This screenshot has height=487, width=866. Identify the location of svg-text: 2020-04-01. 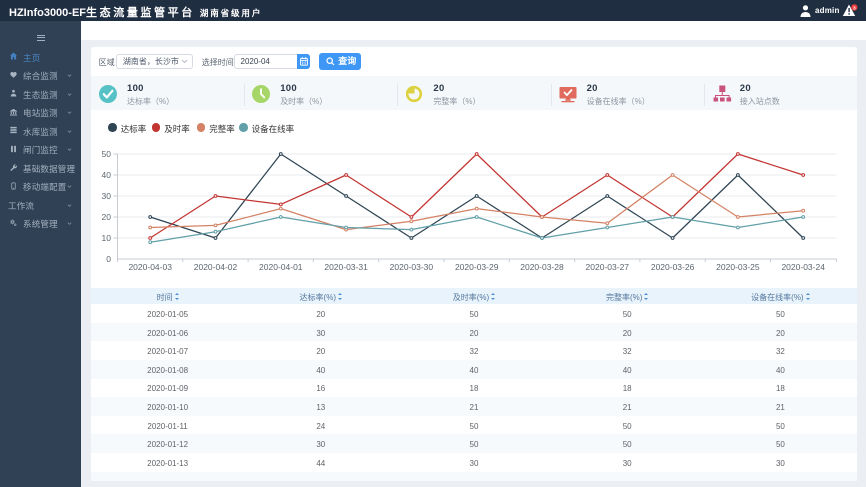
(281, 267).